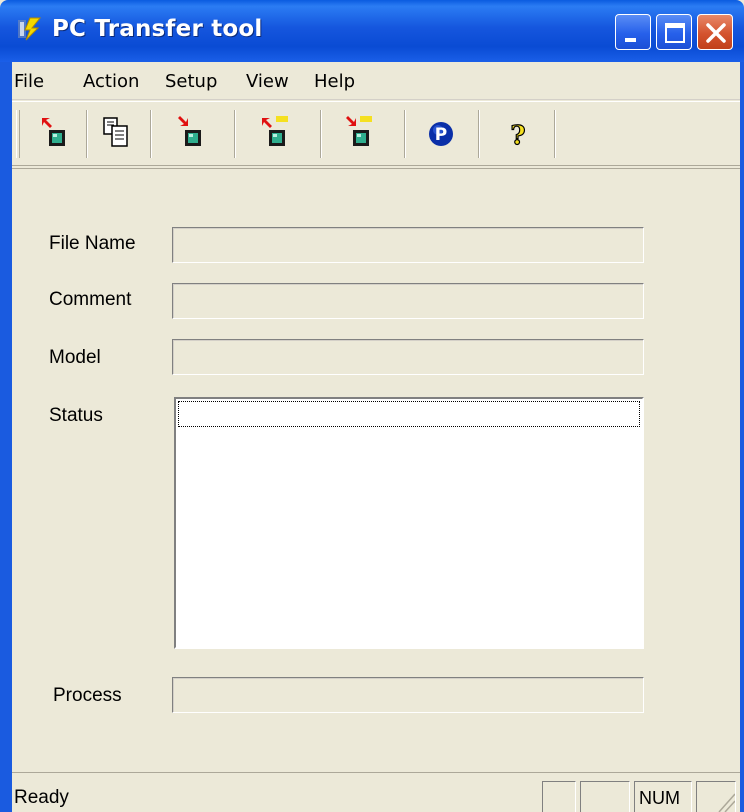 The height and width of the screenshot is (812, 744). Describe the element at coordinates (75, 357) in the screenshot. I see `model-label: Model` at that location.